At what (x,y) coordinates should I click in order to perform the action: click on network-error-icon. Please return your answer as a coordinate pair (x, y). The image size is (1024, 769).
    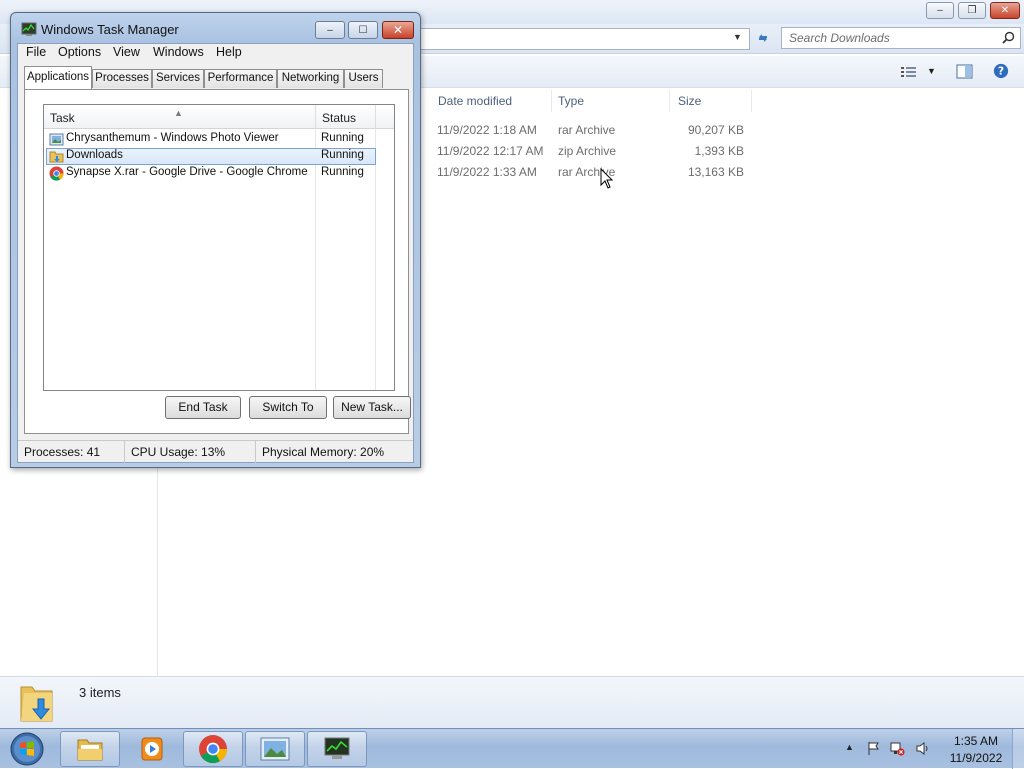
    Looking at the image, I should click on (897, 748).